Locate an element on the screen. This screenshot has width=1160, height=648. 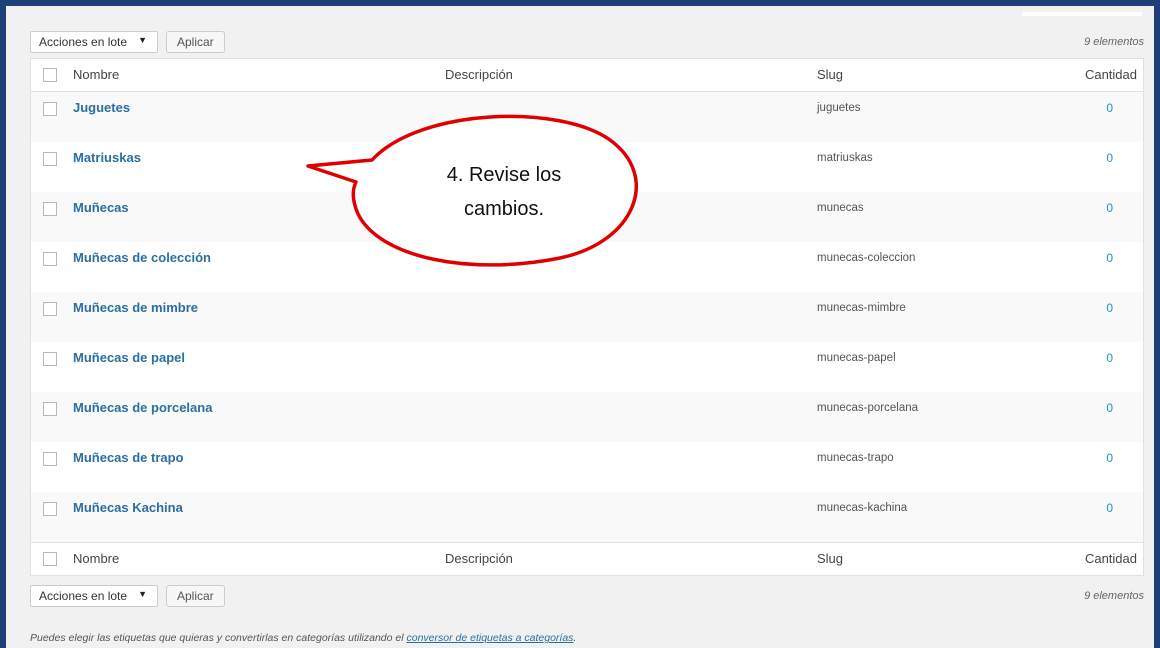
table-row: Muñecas de trapo munecas-trapo 0 is located at coordinates (587, 467).